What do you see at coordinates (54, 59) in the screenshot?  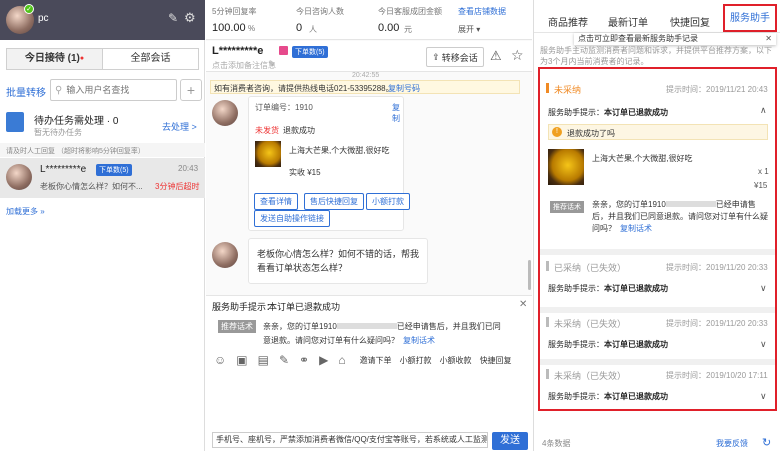 I see `tab-today: 今日接待 (1)●` at bounding box center [54, 59].